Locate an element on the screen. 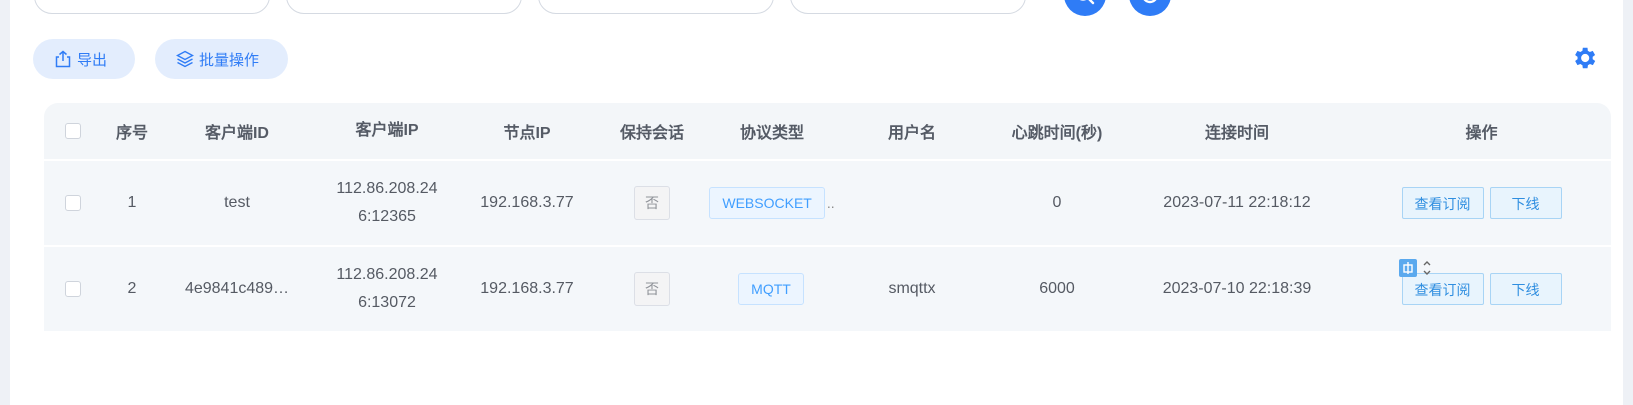  reset-button is located at coordinates (1150, 8).